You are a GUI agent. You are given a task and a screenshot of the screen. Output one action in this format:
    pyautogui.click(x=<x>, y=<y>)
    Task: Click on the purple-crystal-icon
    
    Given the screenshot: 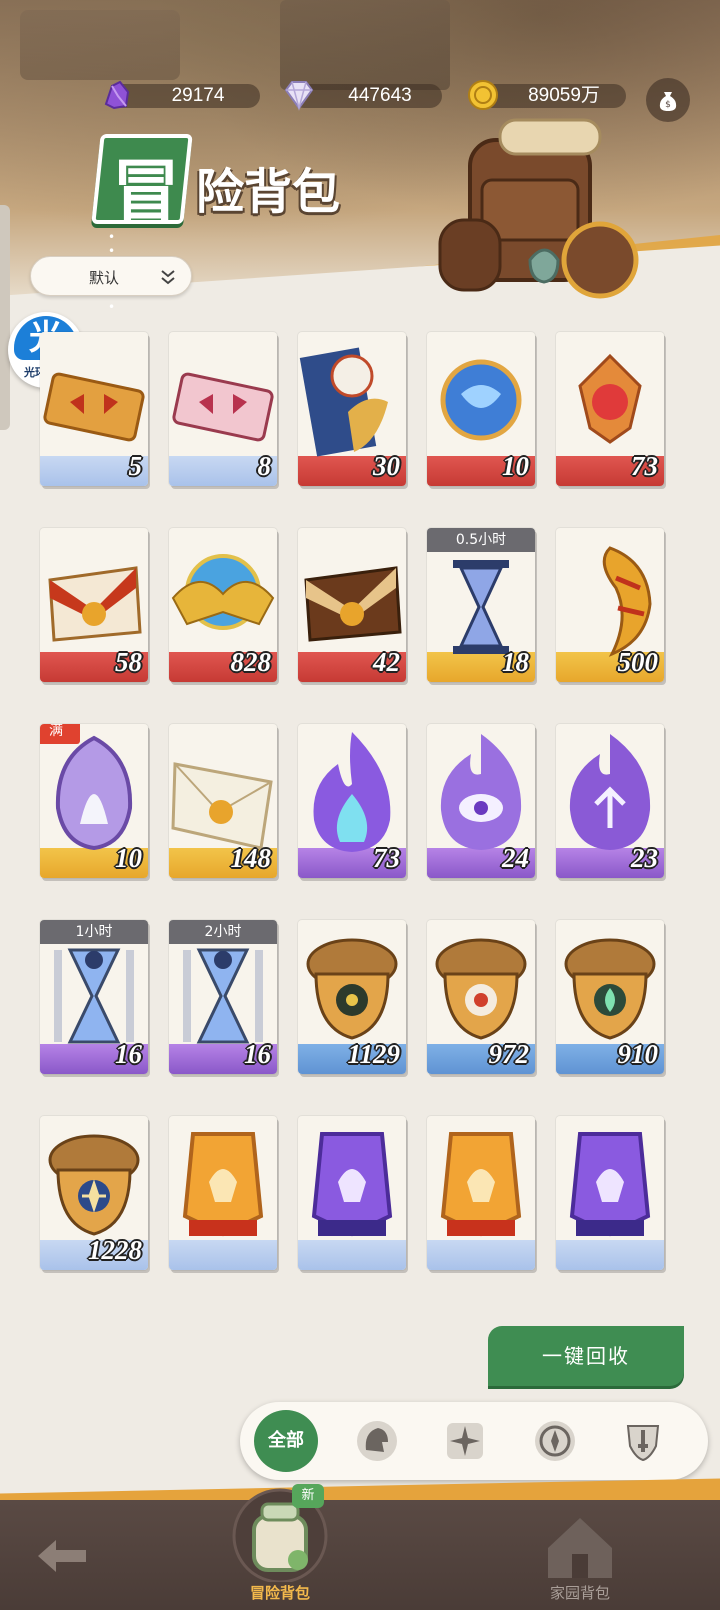 What is the action you would take?
    pyautogui.click(x=117, y=95)
    